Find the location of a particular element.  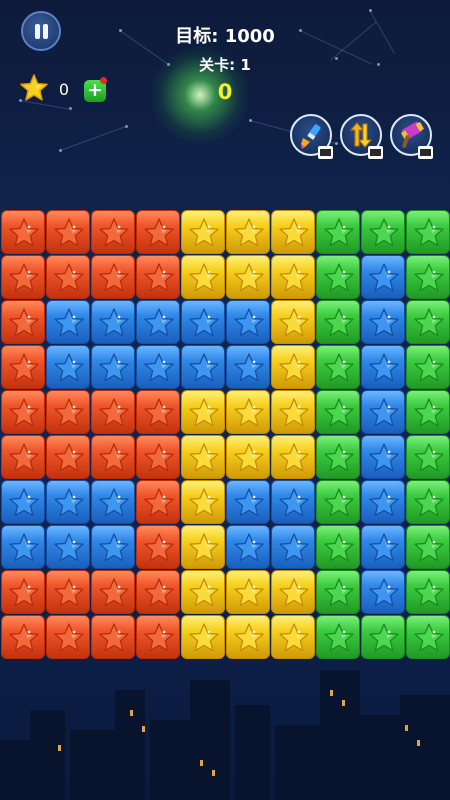

hammer-tool-button is located at coordinates (411, 136).